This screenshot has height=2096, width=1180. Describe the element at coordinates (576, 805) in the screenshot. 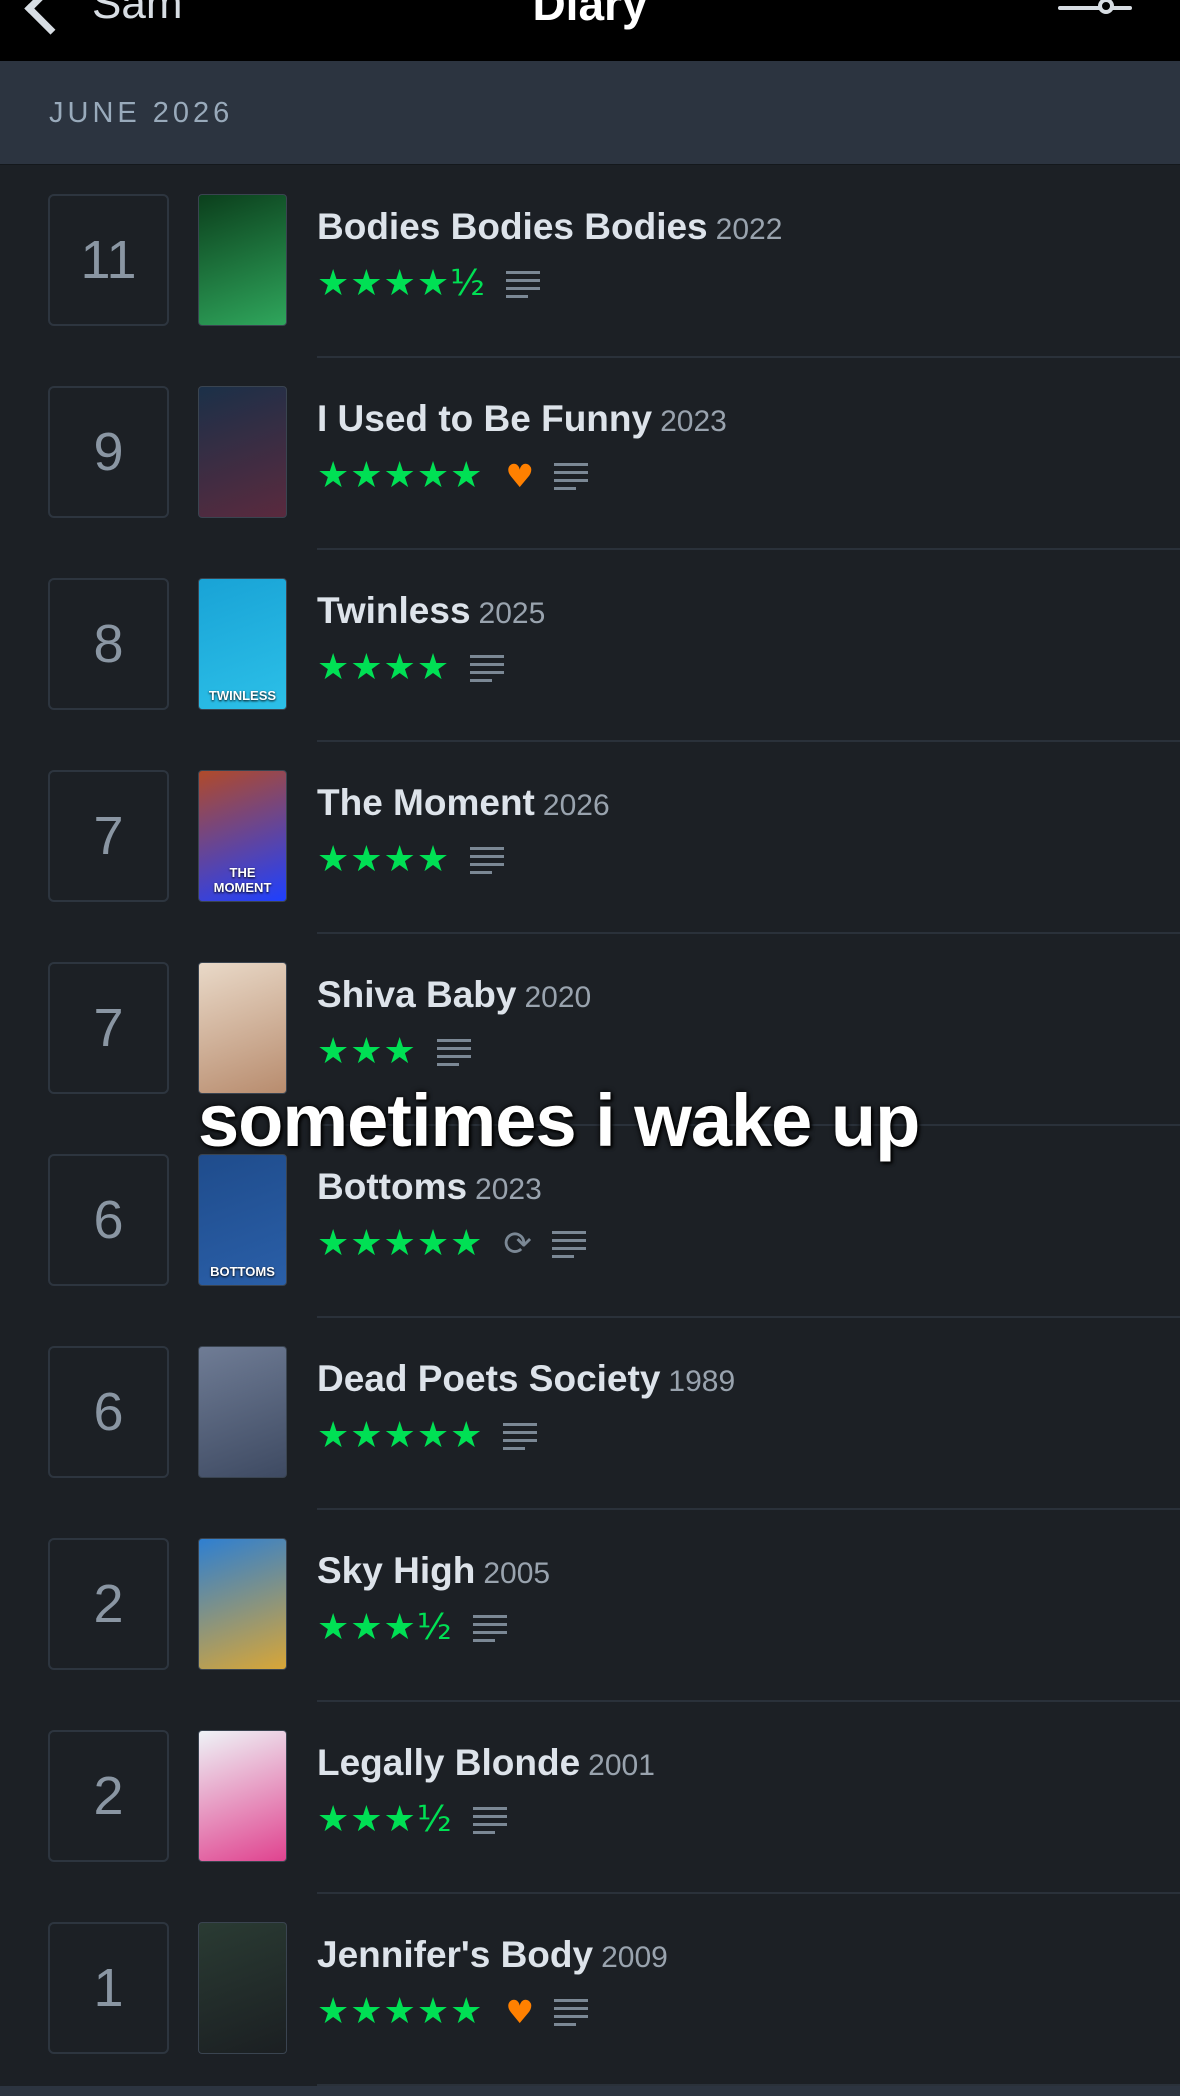

I see `film-year: 2026` at that location.